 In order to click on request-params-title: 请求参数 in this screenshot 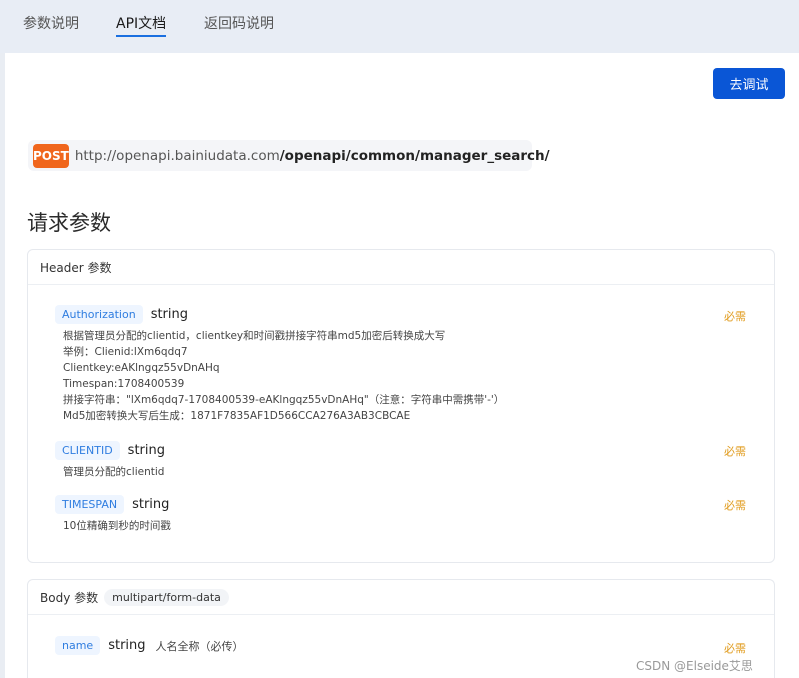, I will do `click(69, 223)`.